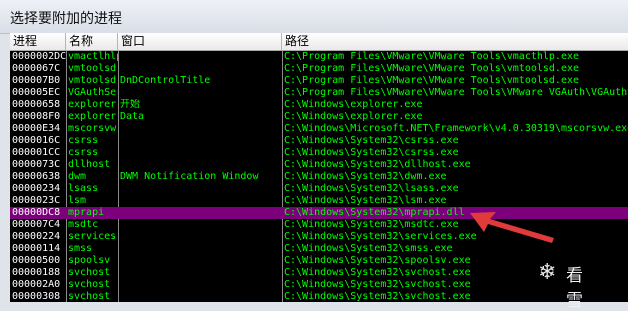 The width and height of the screenshot is (628, 311). I want to click on window-title-cell: DnDControlTitle, so click(165, 80).